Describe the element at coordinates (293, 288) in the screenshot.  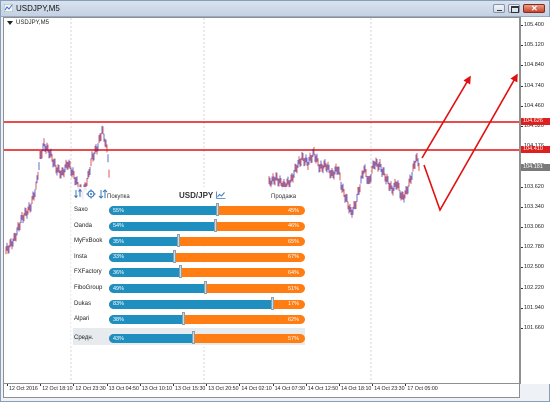
I see `sell-percent: 51%` at that location.